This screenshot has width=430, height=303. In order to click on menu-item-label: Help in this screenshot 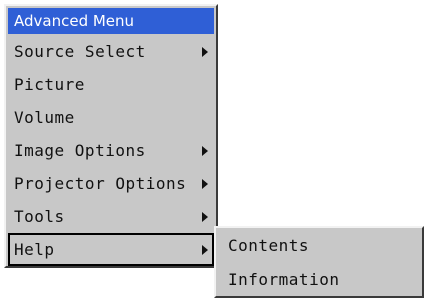, I will do `click(34, 249)`.